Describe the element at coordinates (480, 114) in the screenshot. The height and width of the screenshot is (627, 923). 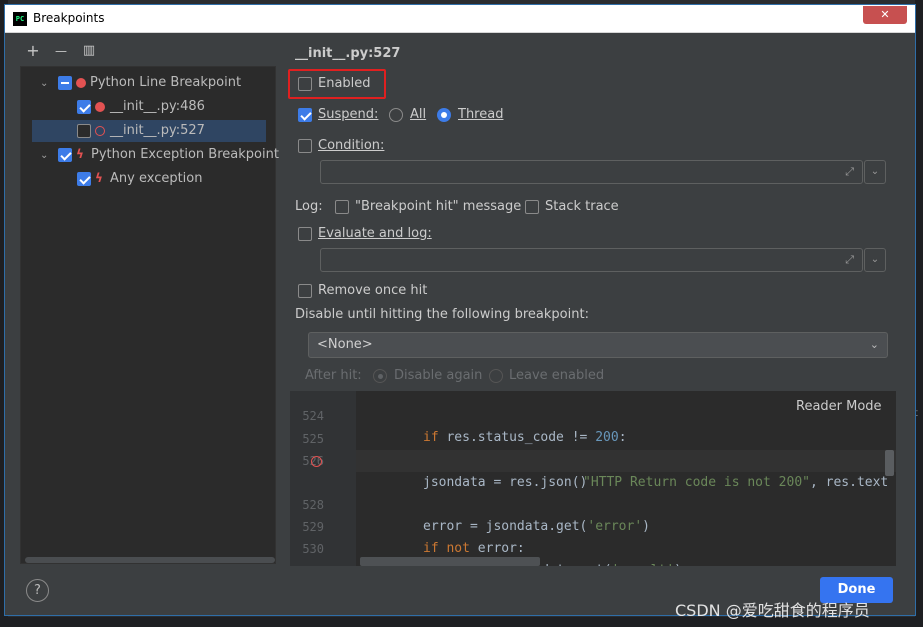
I see `suspend-thread-label: Thread` at that location.